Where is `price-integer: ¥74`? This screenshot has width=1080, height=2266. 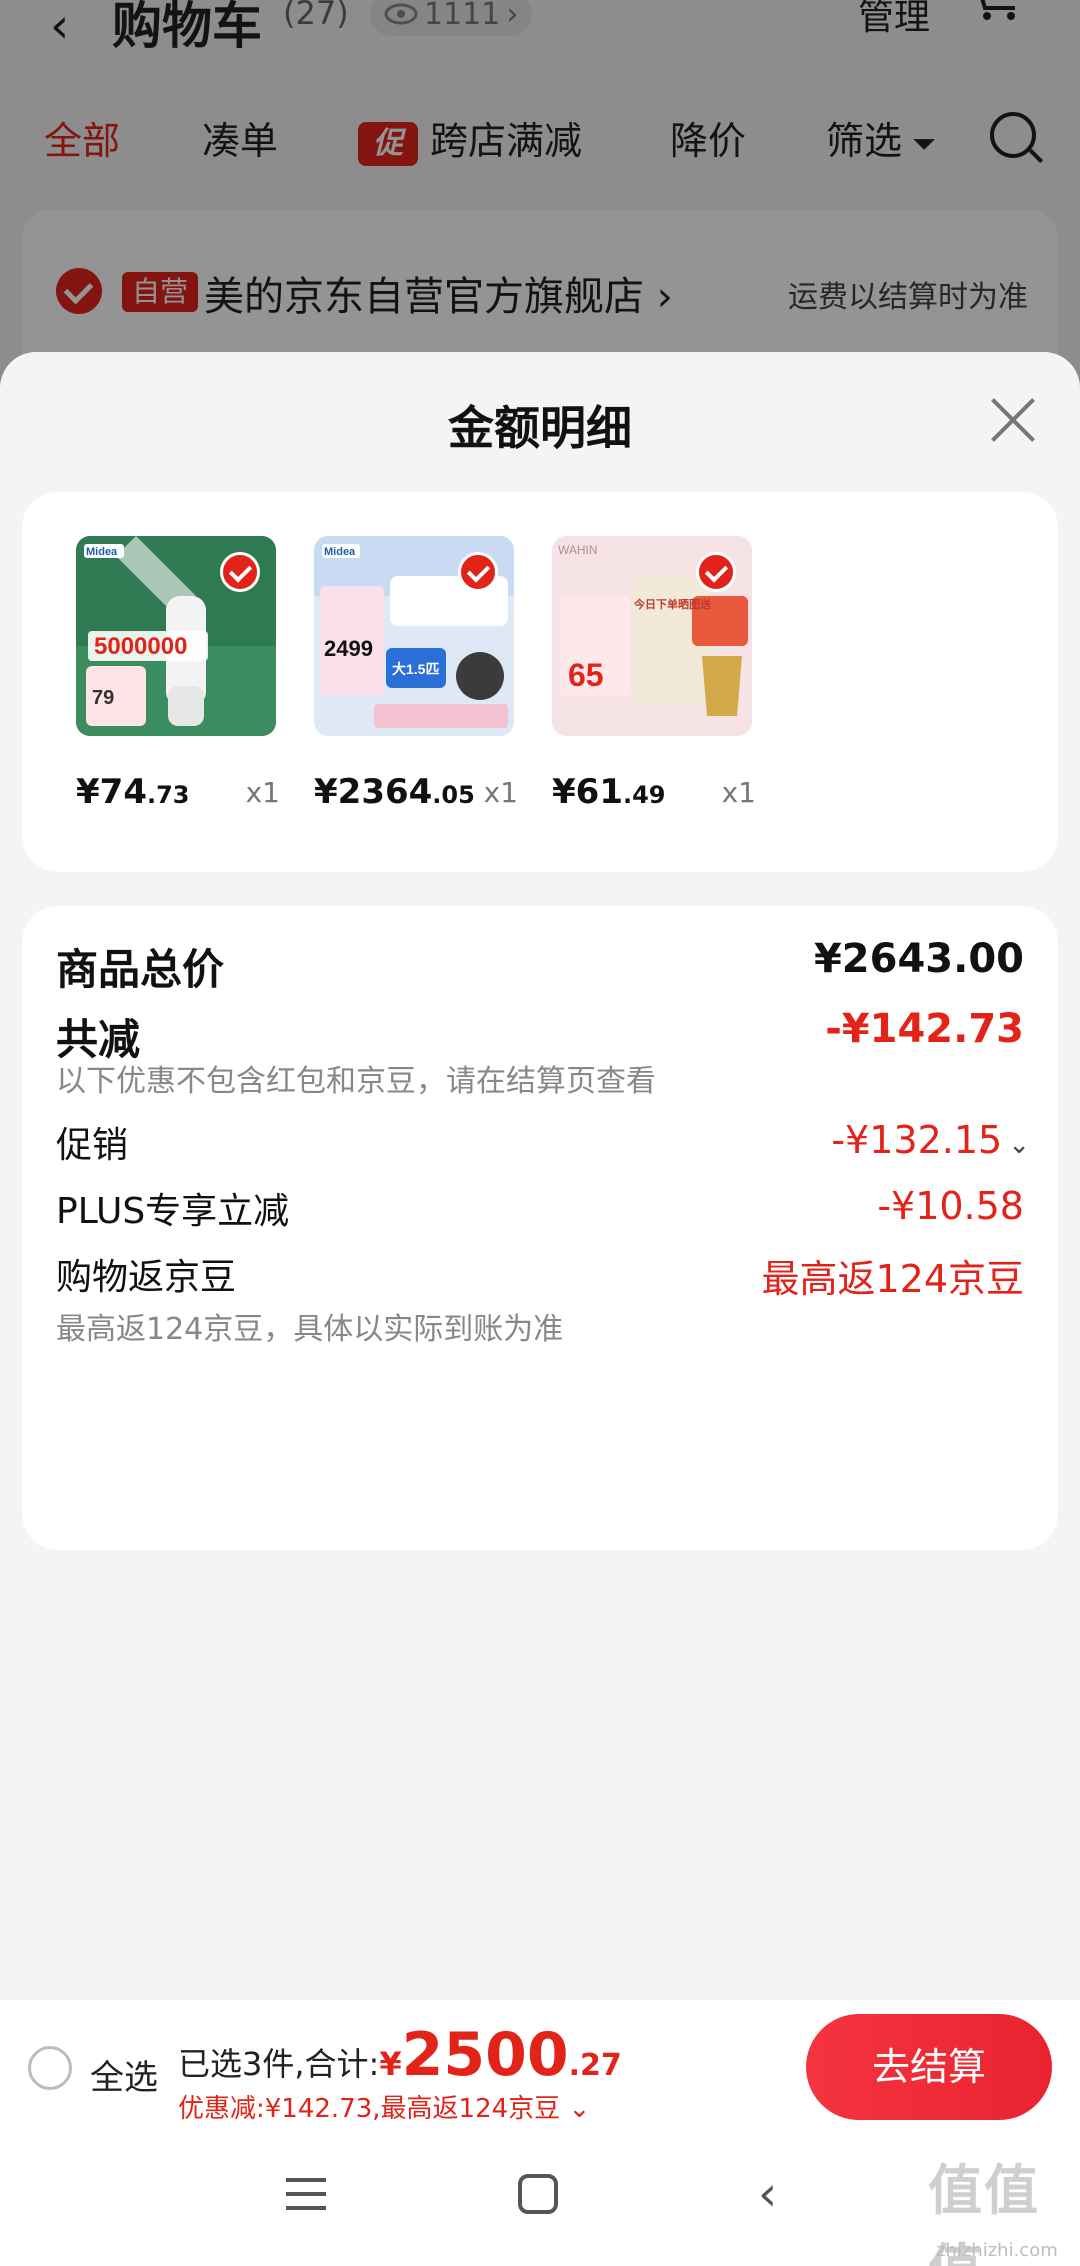 price-integer: ¥74 is located at coordinates (111, 792).